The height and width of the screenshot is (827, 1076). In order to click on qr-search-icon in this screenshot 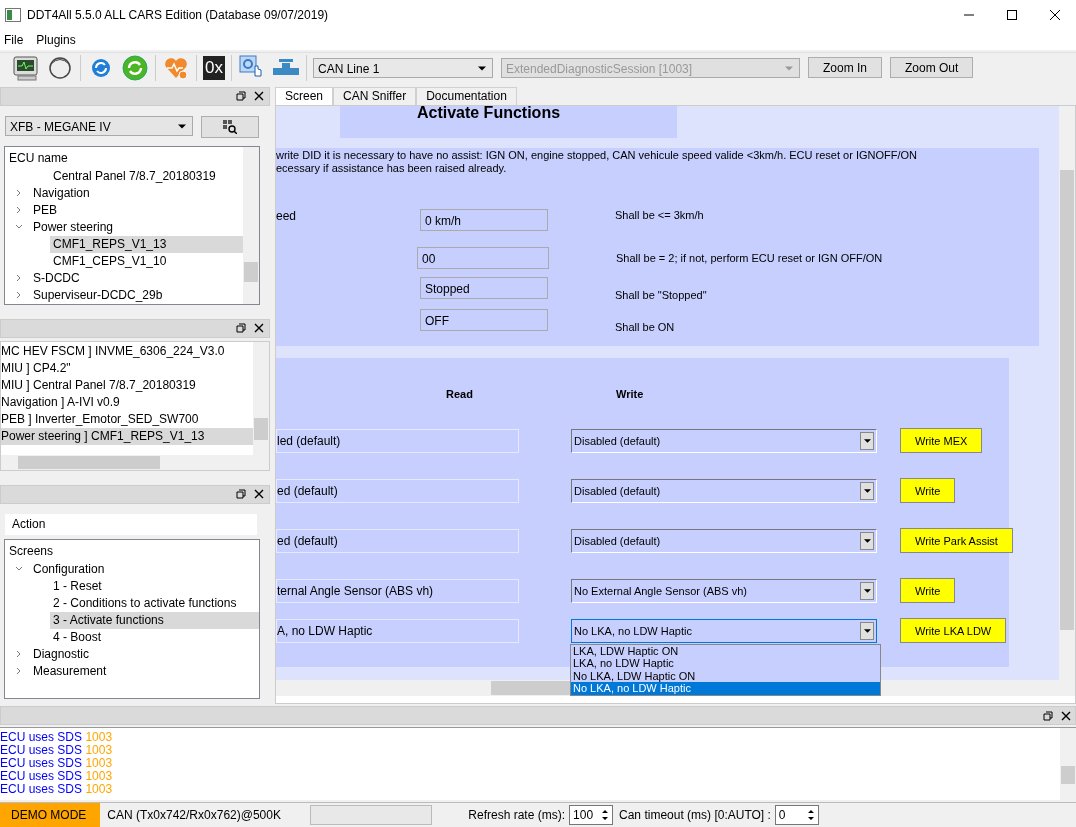, I will do `click(230, 126)`.